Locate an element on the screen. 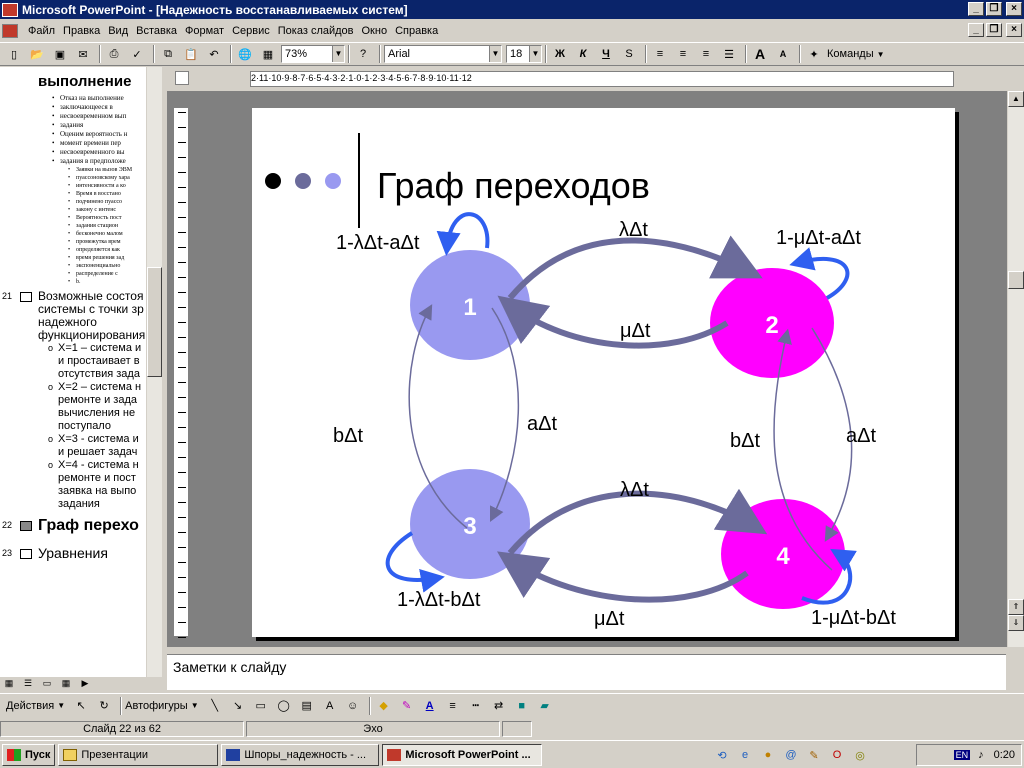 This screenshot has width=1024, height=768. zoom-select: 73% ▼ is located at coordinates (313, 54).